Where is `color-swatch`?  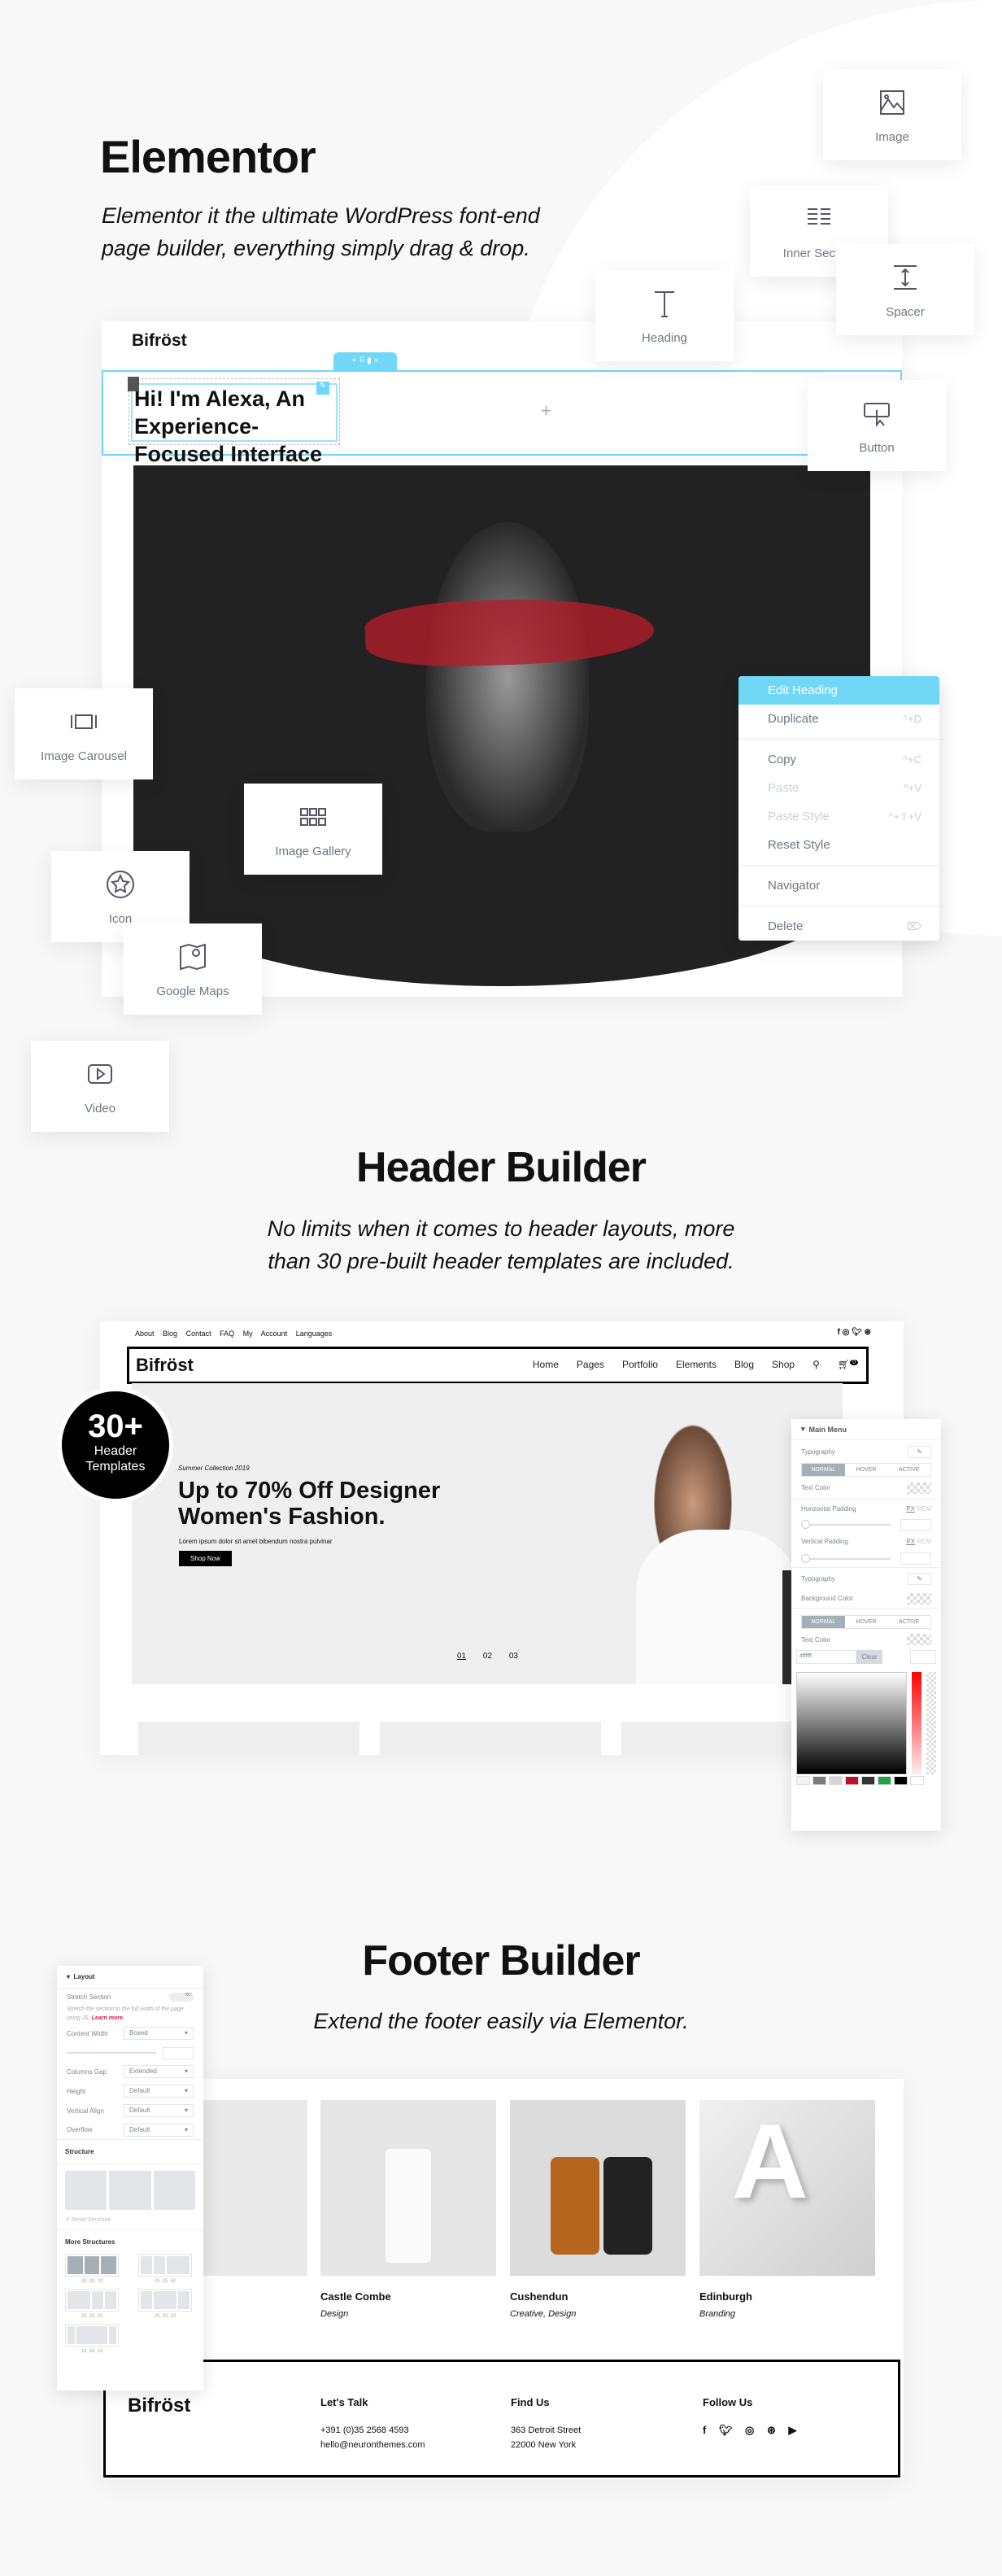 color-swatch is located at coordinates (919, 1488).